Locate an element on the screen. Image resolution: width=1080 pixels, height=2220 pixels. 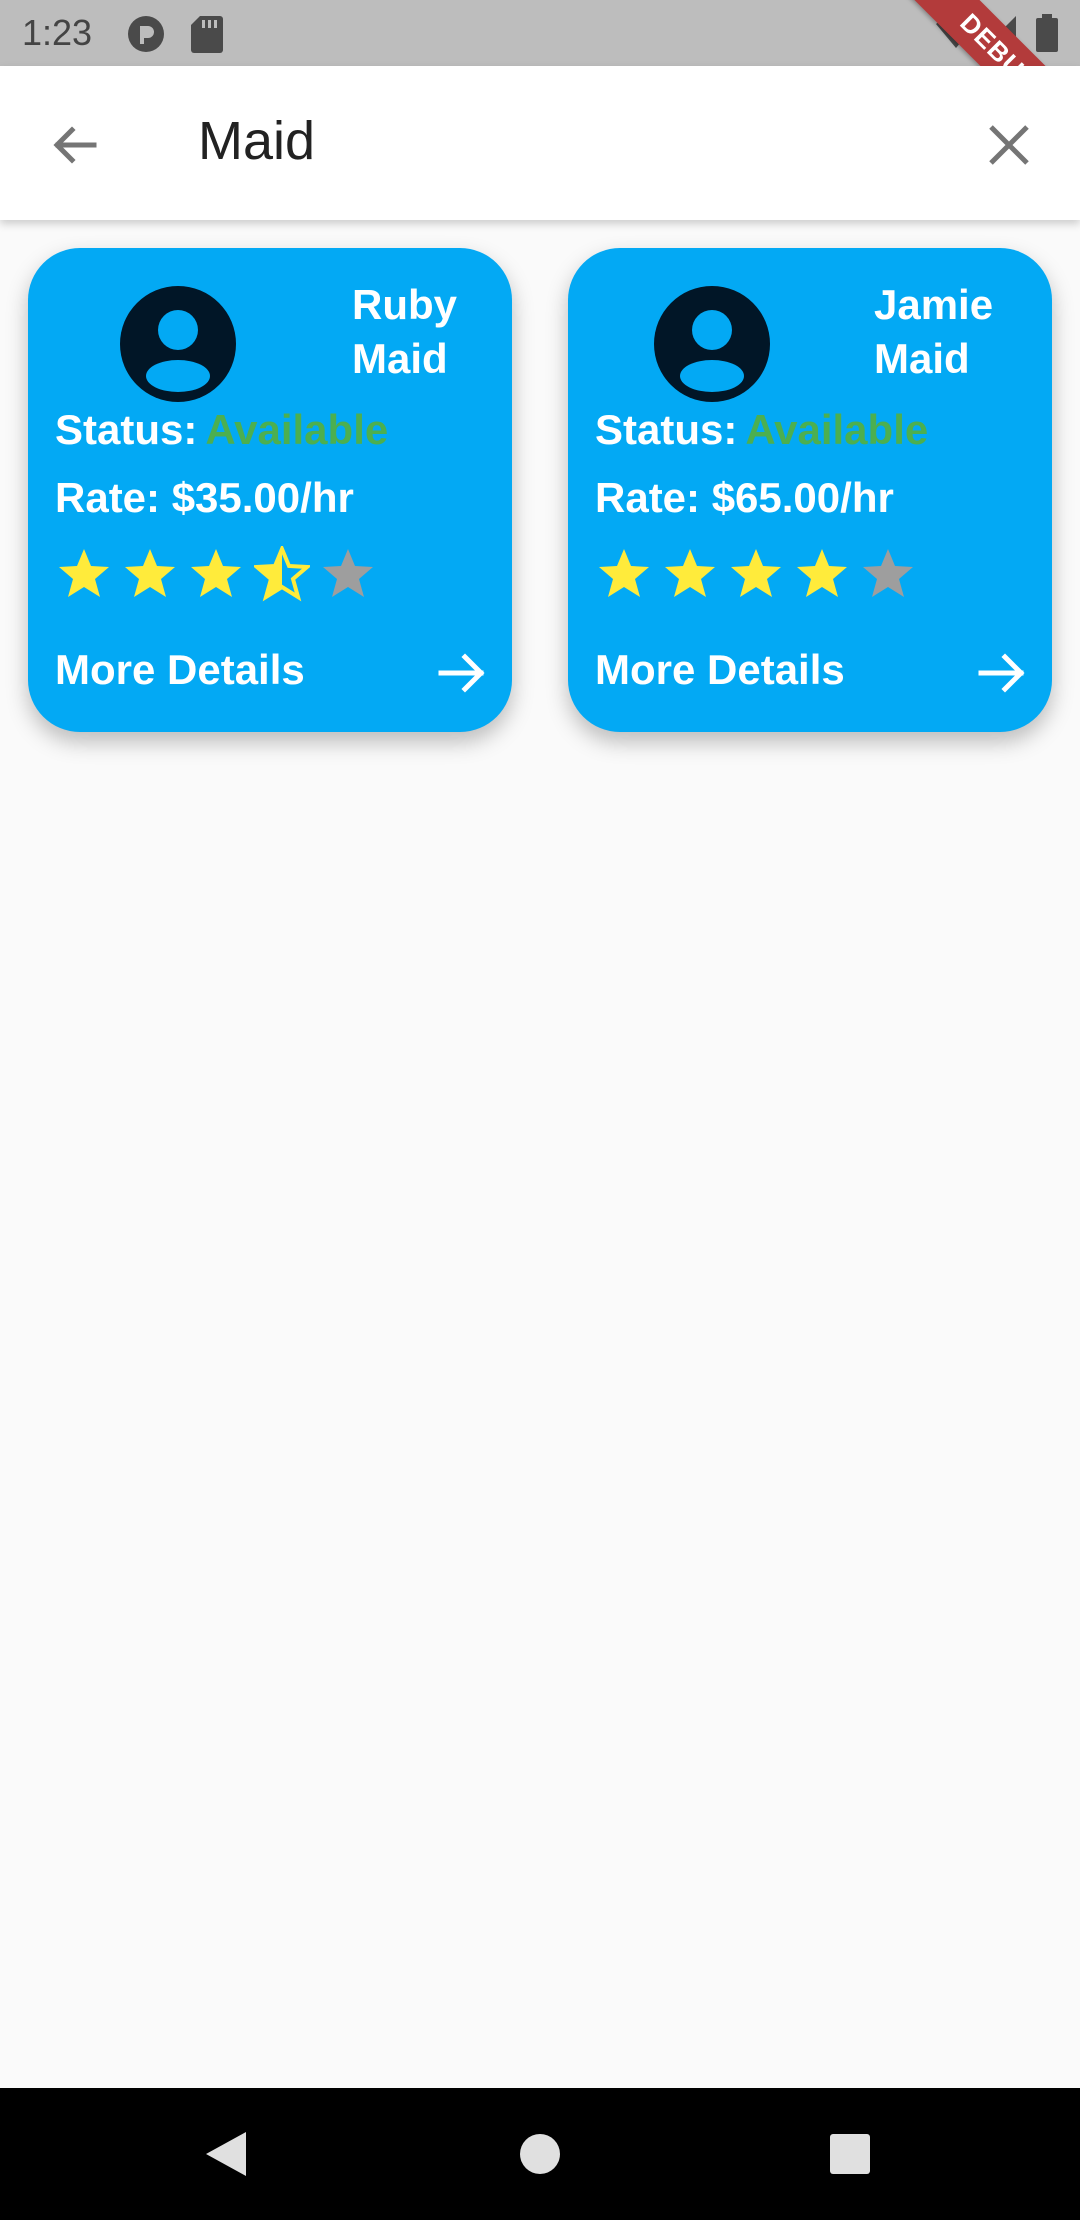
page-title: Maid is located at coordinates (257, 141).